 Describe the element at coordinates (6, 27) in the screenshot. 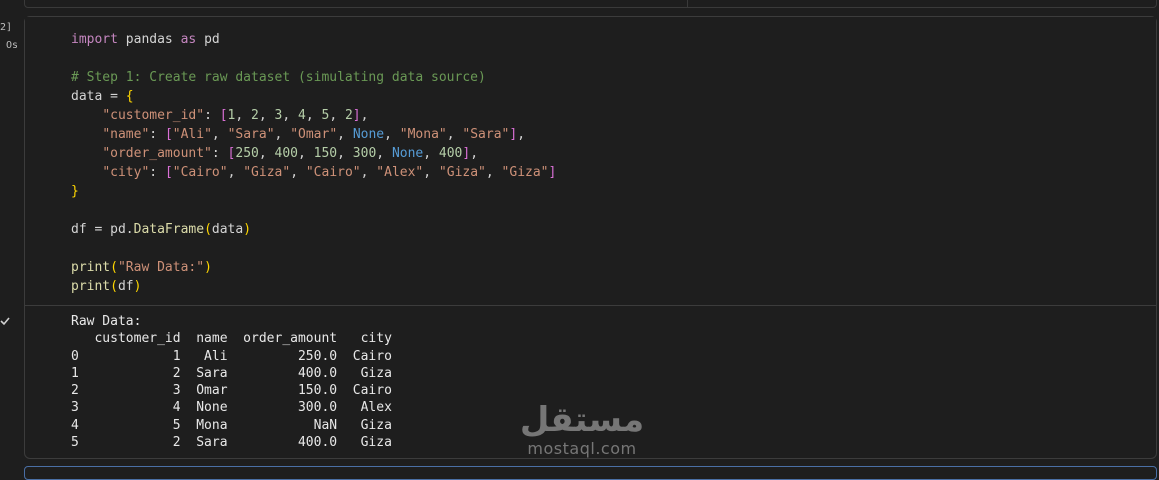

I see `execution-count: 2]` at that location.